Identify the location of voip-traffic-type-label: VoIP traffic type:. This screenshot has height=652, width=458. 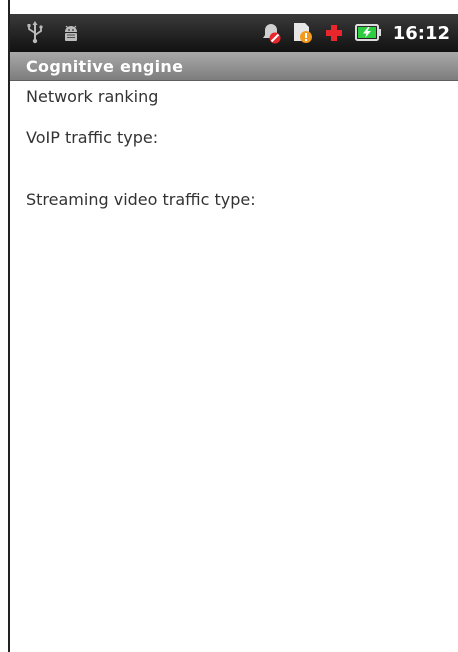
(92, 137).